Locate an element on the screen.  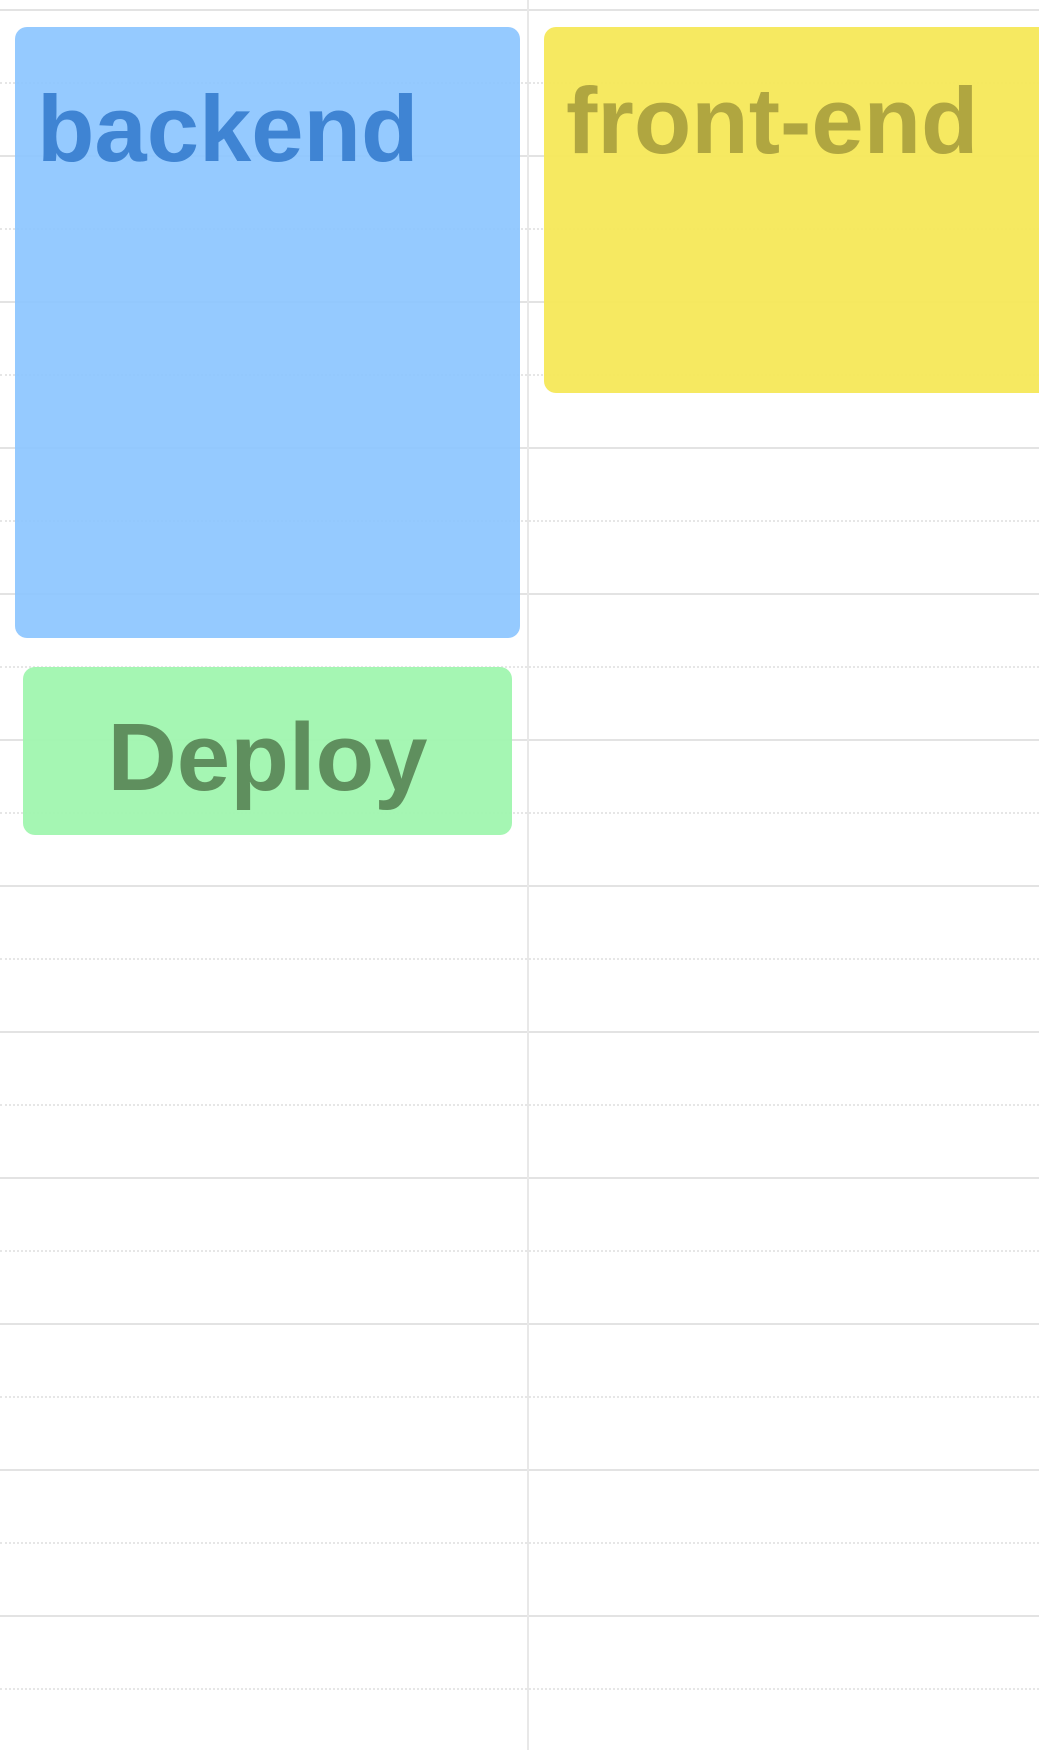
event-title: Deploy is located at coordinates (267, 757).